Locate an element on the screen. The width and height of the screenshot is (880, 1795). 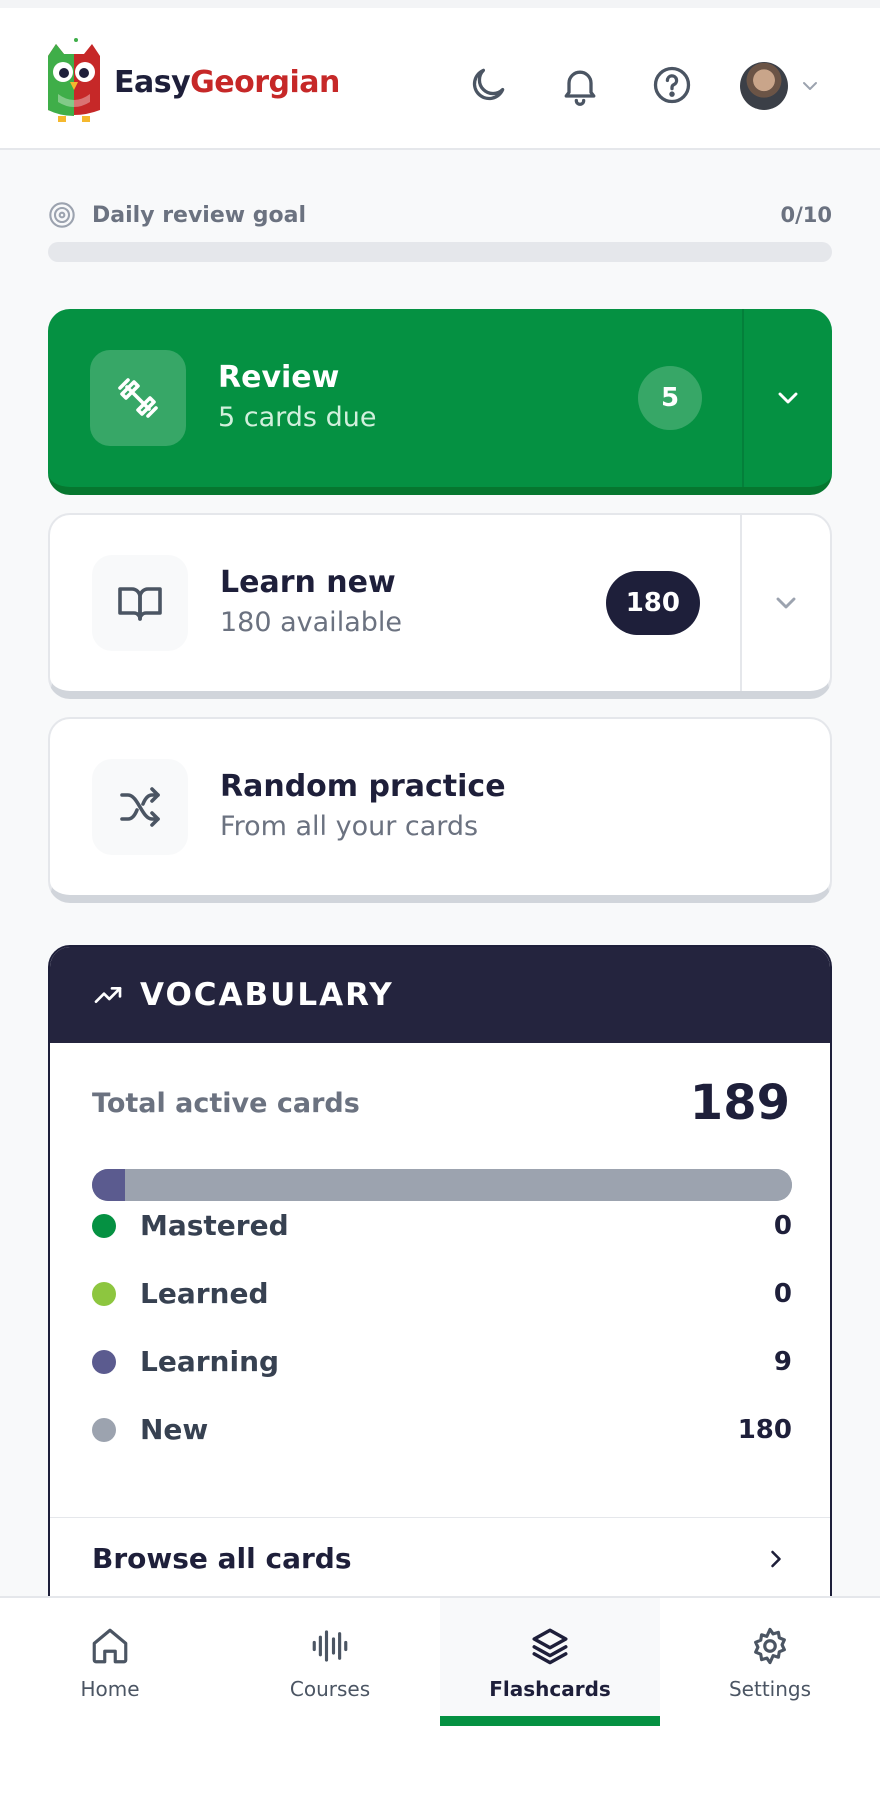
nav-home: Home is located at coordinates (110, 1662).